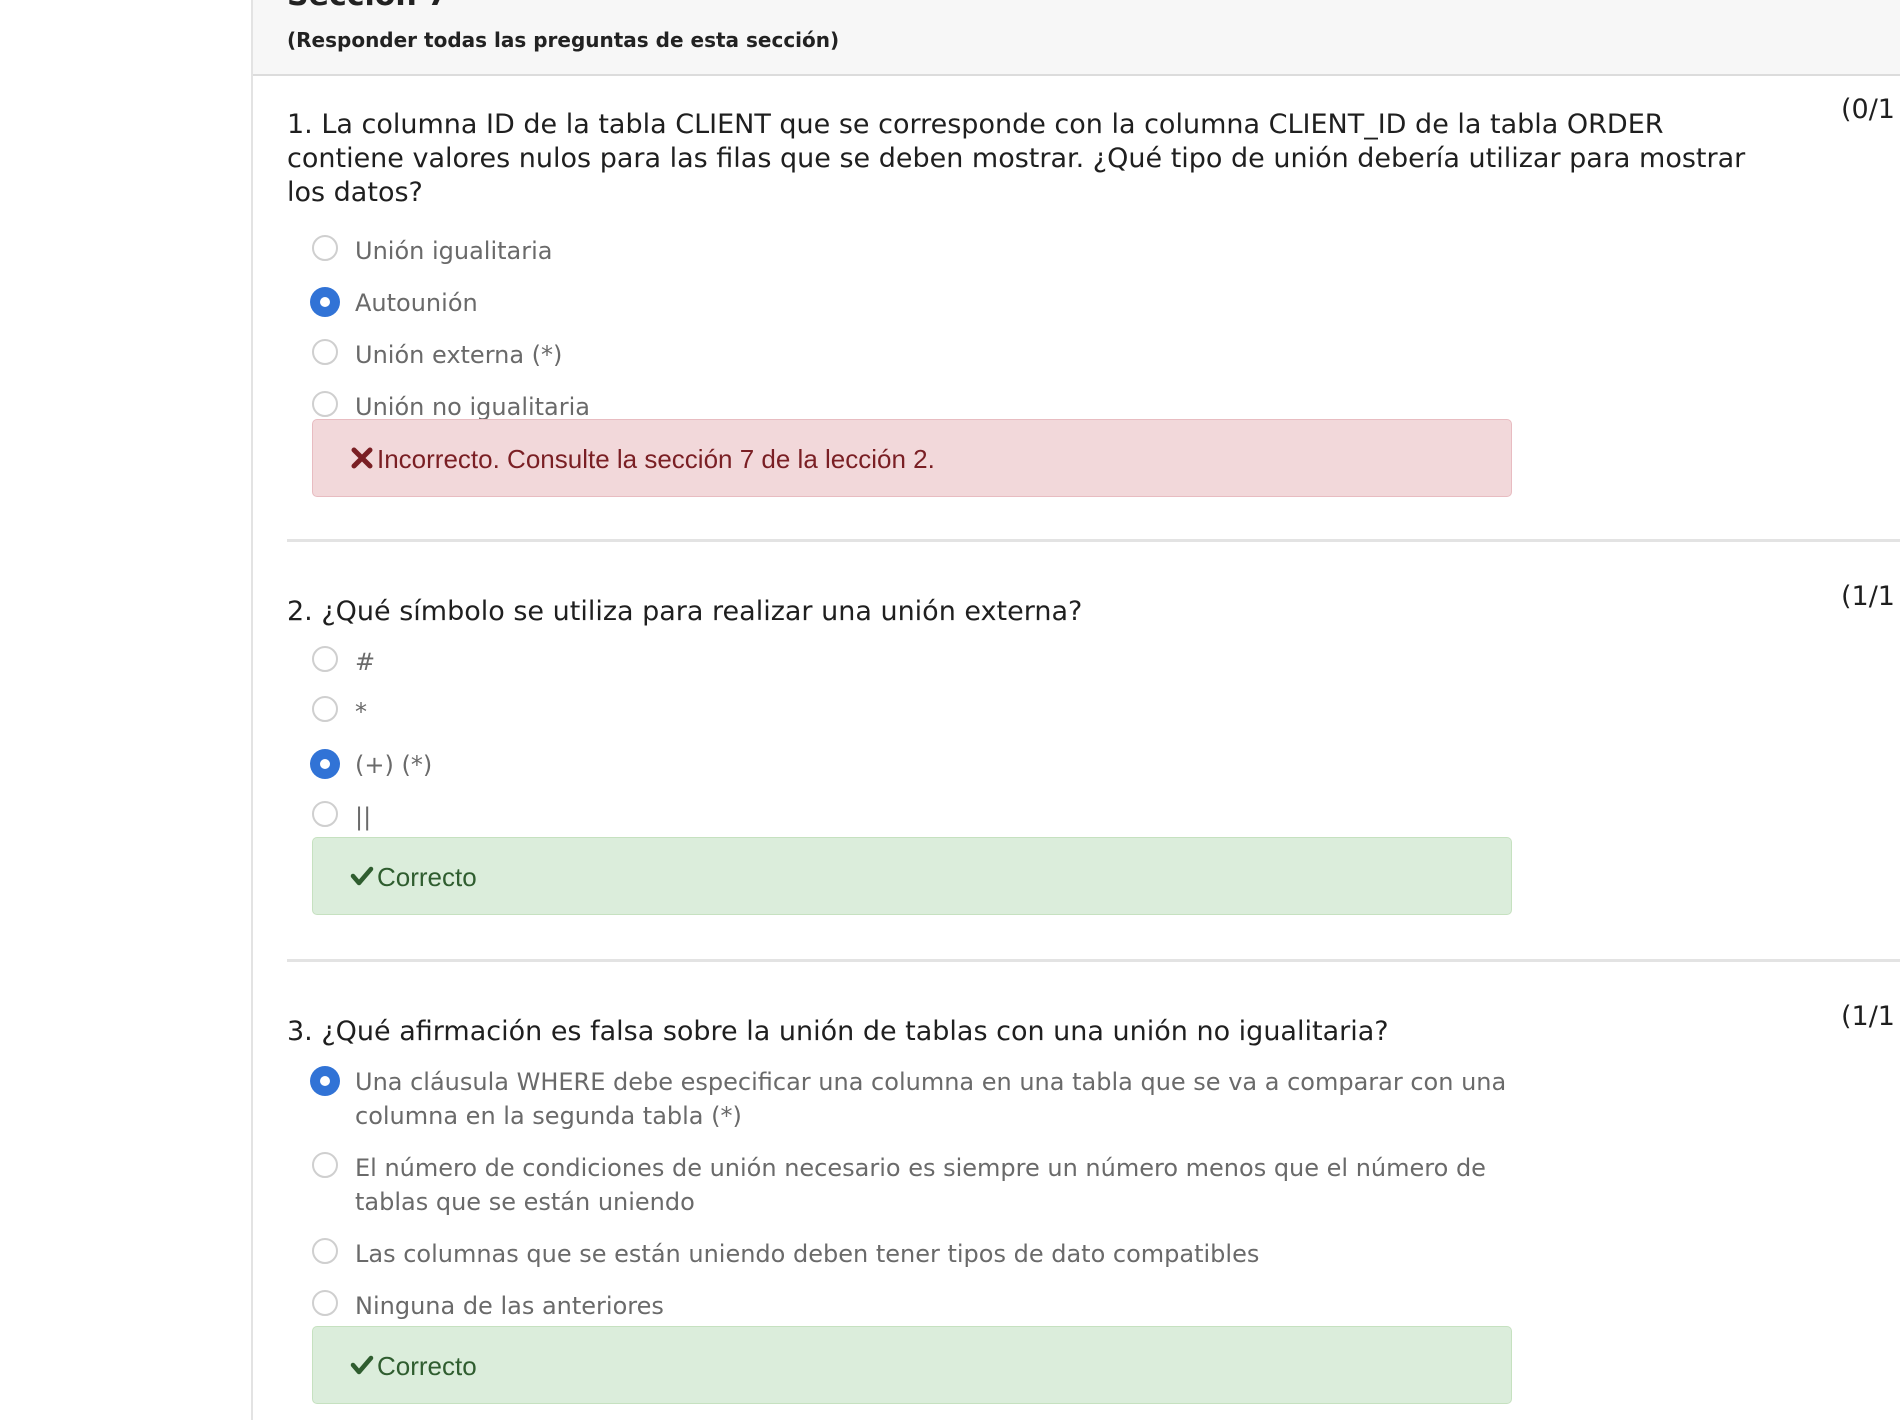 The height and width of the screenshot is (1420, 1900). I want to click on option-label: Ninguna de las anteriores, so click(509, 1306).